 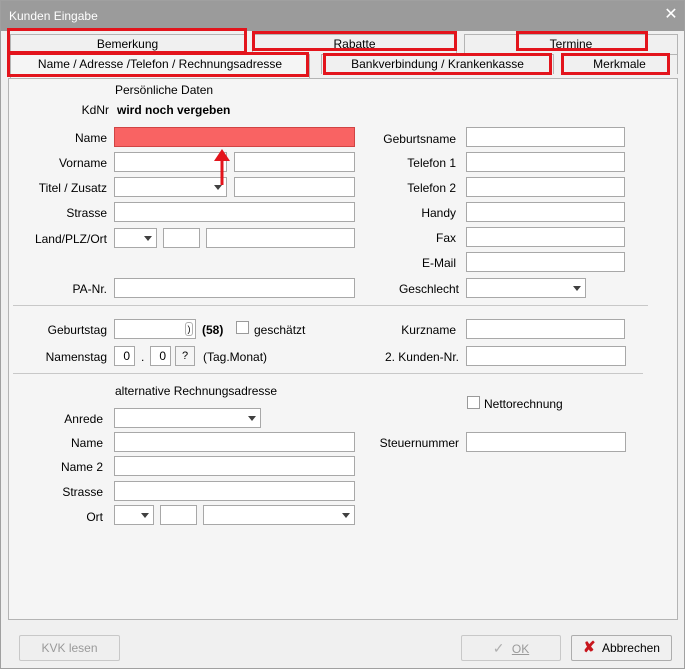 I want to click on pa-nr-label: PA-Nr., so click(x=89, y=289).